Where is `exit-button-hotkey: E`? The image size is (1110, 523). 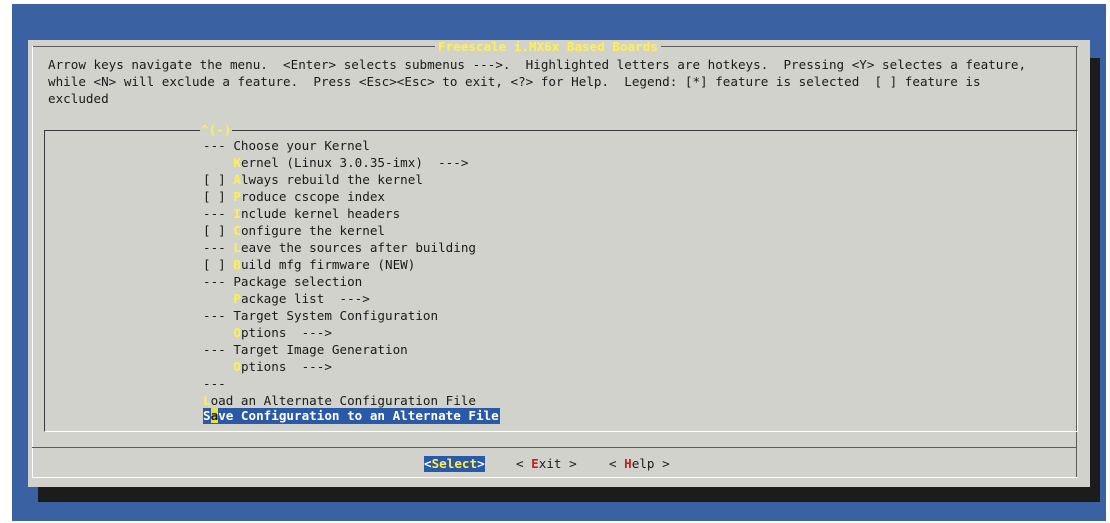 exit-button-hotkey: E is located at coordinates (535, 463).